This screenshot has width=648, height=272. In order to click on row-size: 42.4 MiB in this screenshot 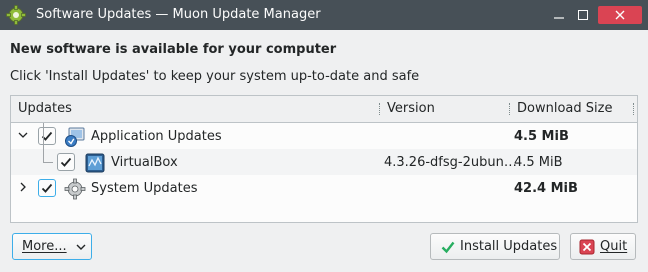, I will do `click(546, 188)`.